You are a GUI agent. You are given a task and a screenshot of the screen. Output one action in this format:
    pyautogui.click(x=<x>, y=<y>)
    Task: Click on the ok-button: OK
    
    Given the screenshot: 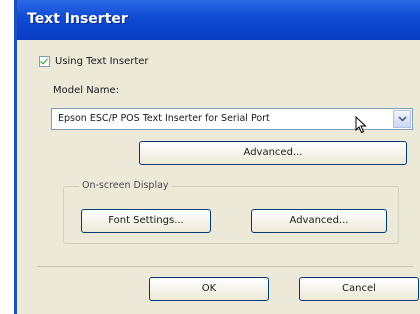 What is the action you would take?
    pyautogui.click(x=209, y=289)
    